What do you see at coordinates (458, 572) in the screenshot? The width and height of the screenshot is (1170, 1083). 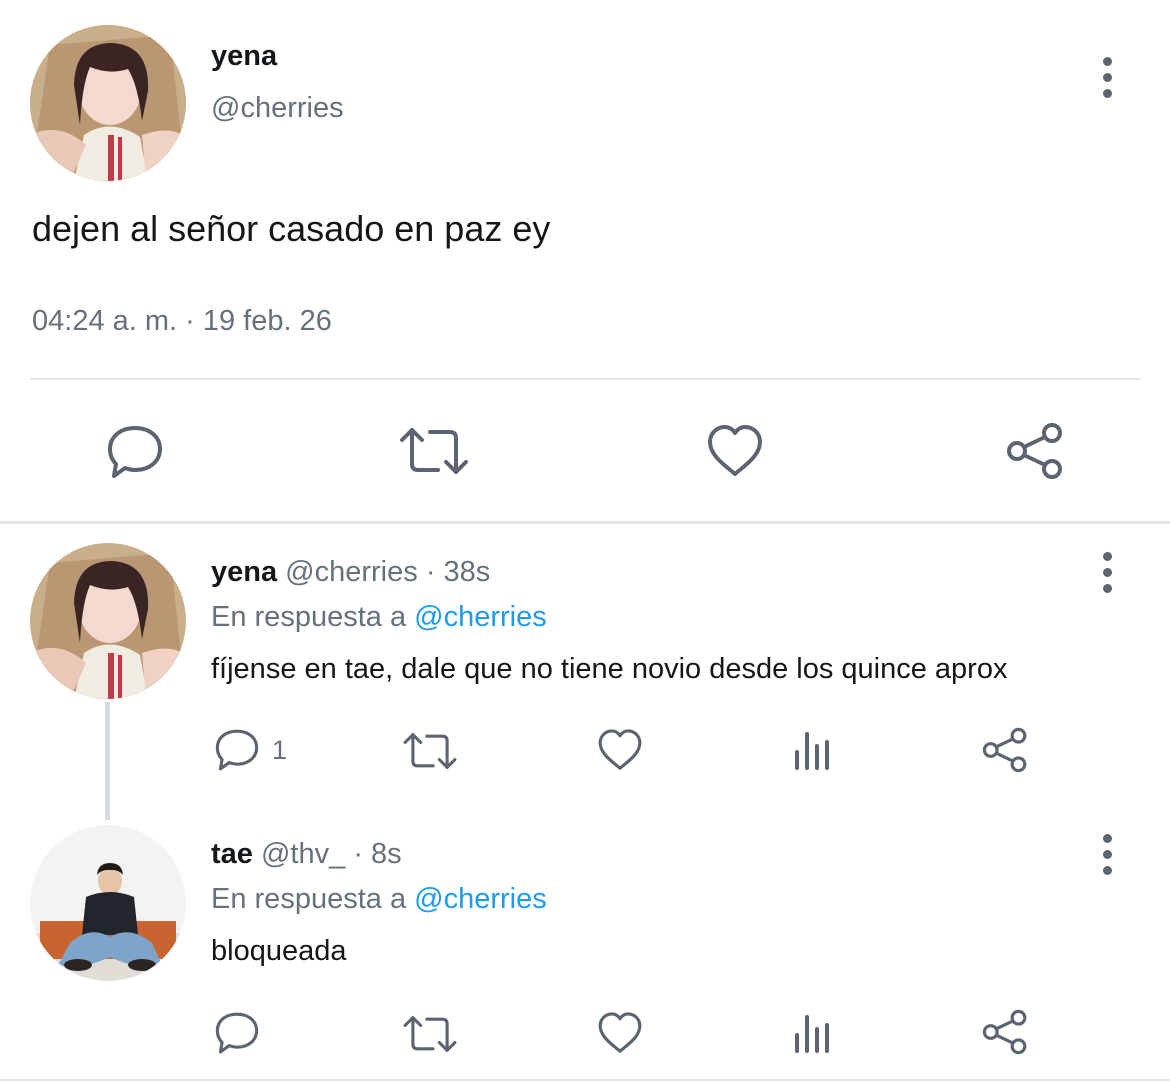 I see `reply-time: · 38s` at bounding box center [458, 572].